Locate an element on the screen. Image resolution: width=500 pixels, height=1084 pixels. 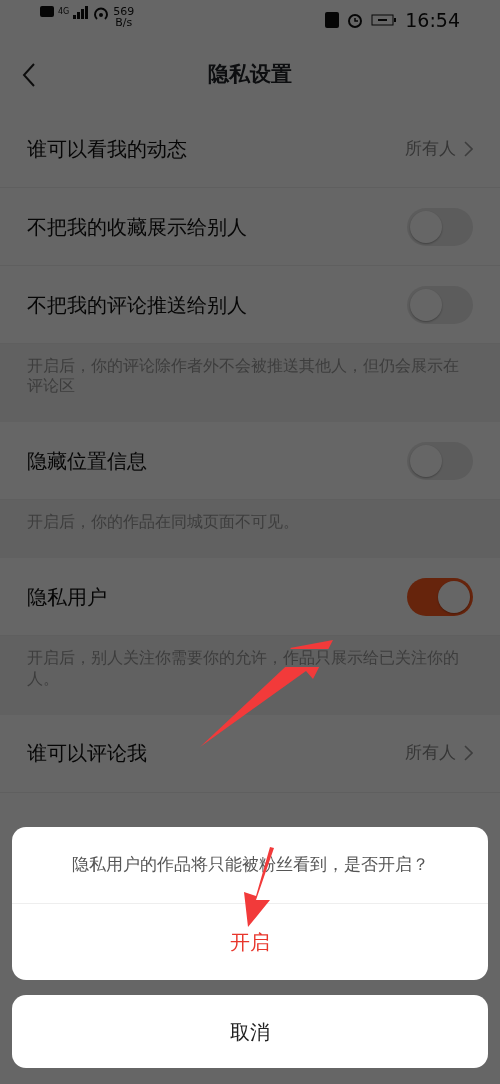
setting-label: 不把我的评论推送给别人 is located at coordinates (137, 305).